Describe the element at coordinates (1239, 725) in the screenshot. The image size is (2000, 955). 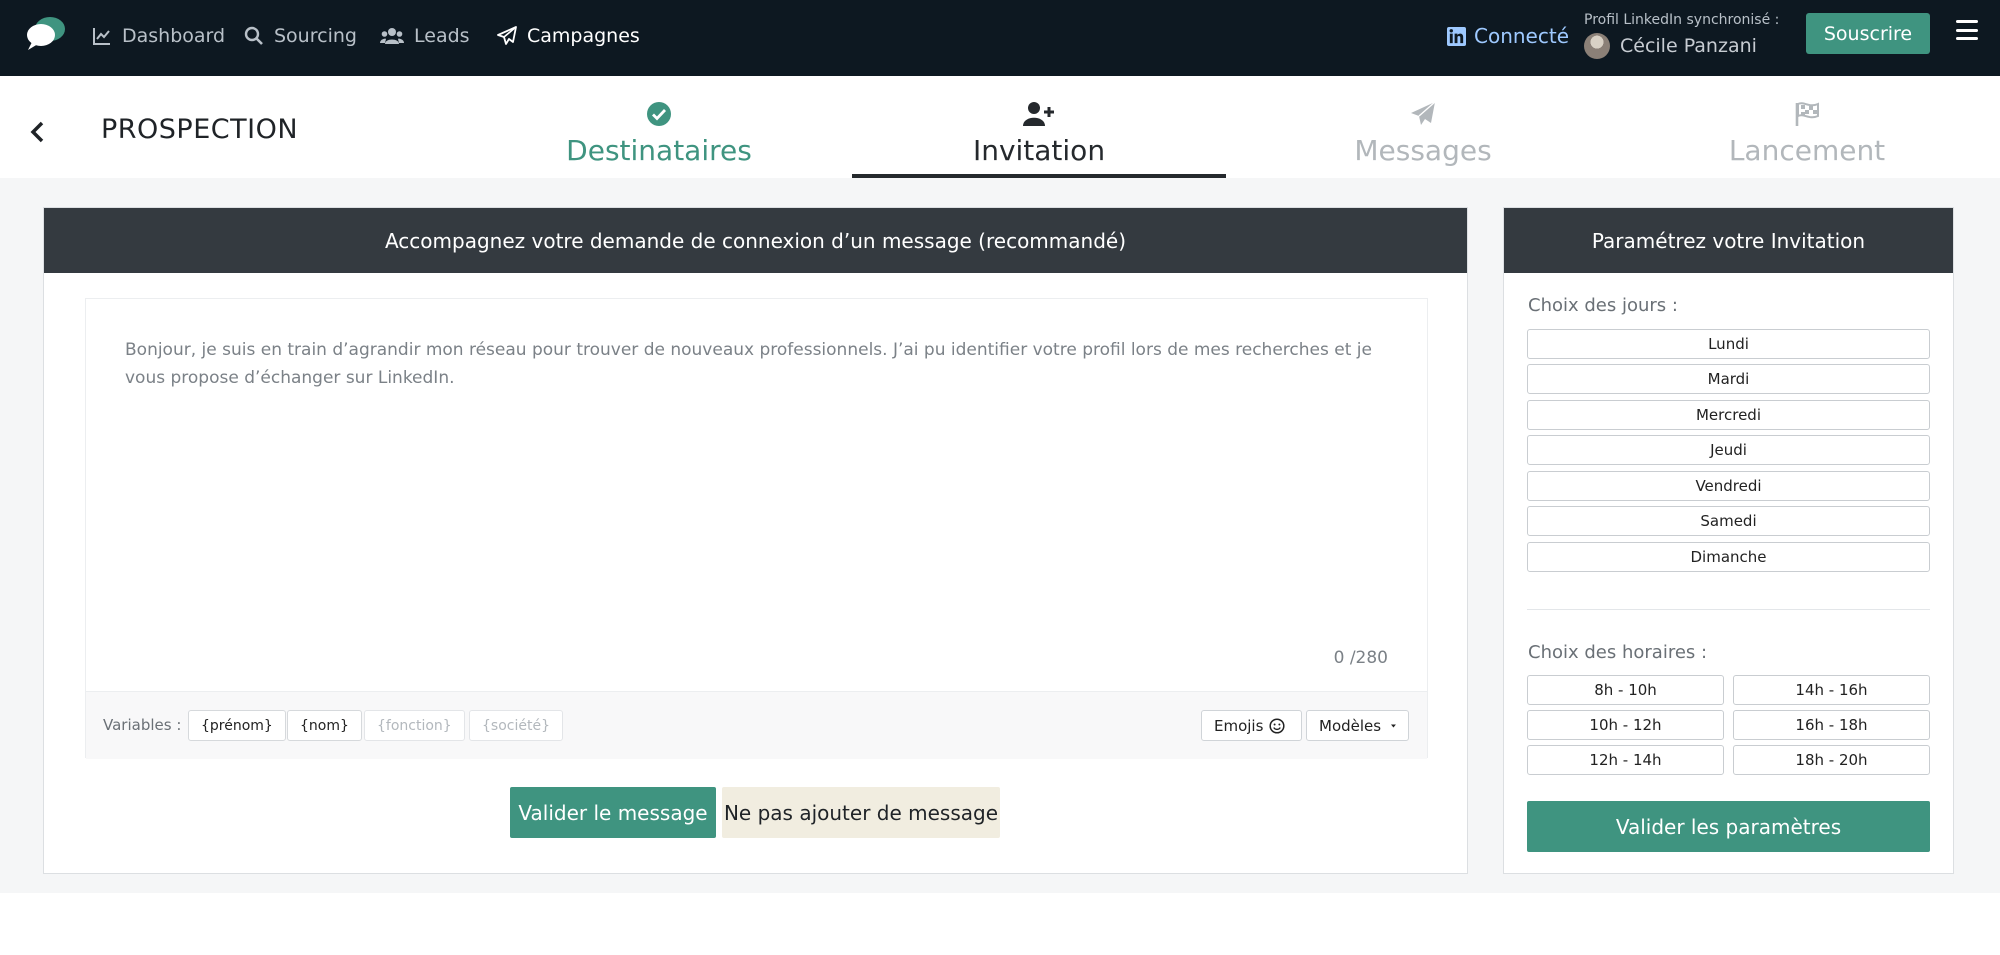
I see `emojis-label: Emojis` at that location.